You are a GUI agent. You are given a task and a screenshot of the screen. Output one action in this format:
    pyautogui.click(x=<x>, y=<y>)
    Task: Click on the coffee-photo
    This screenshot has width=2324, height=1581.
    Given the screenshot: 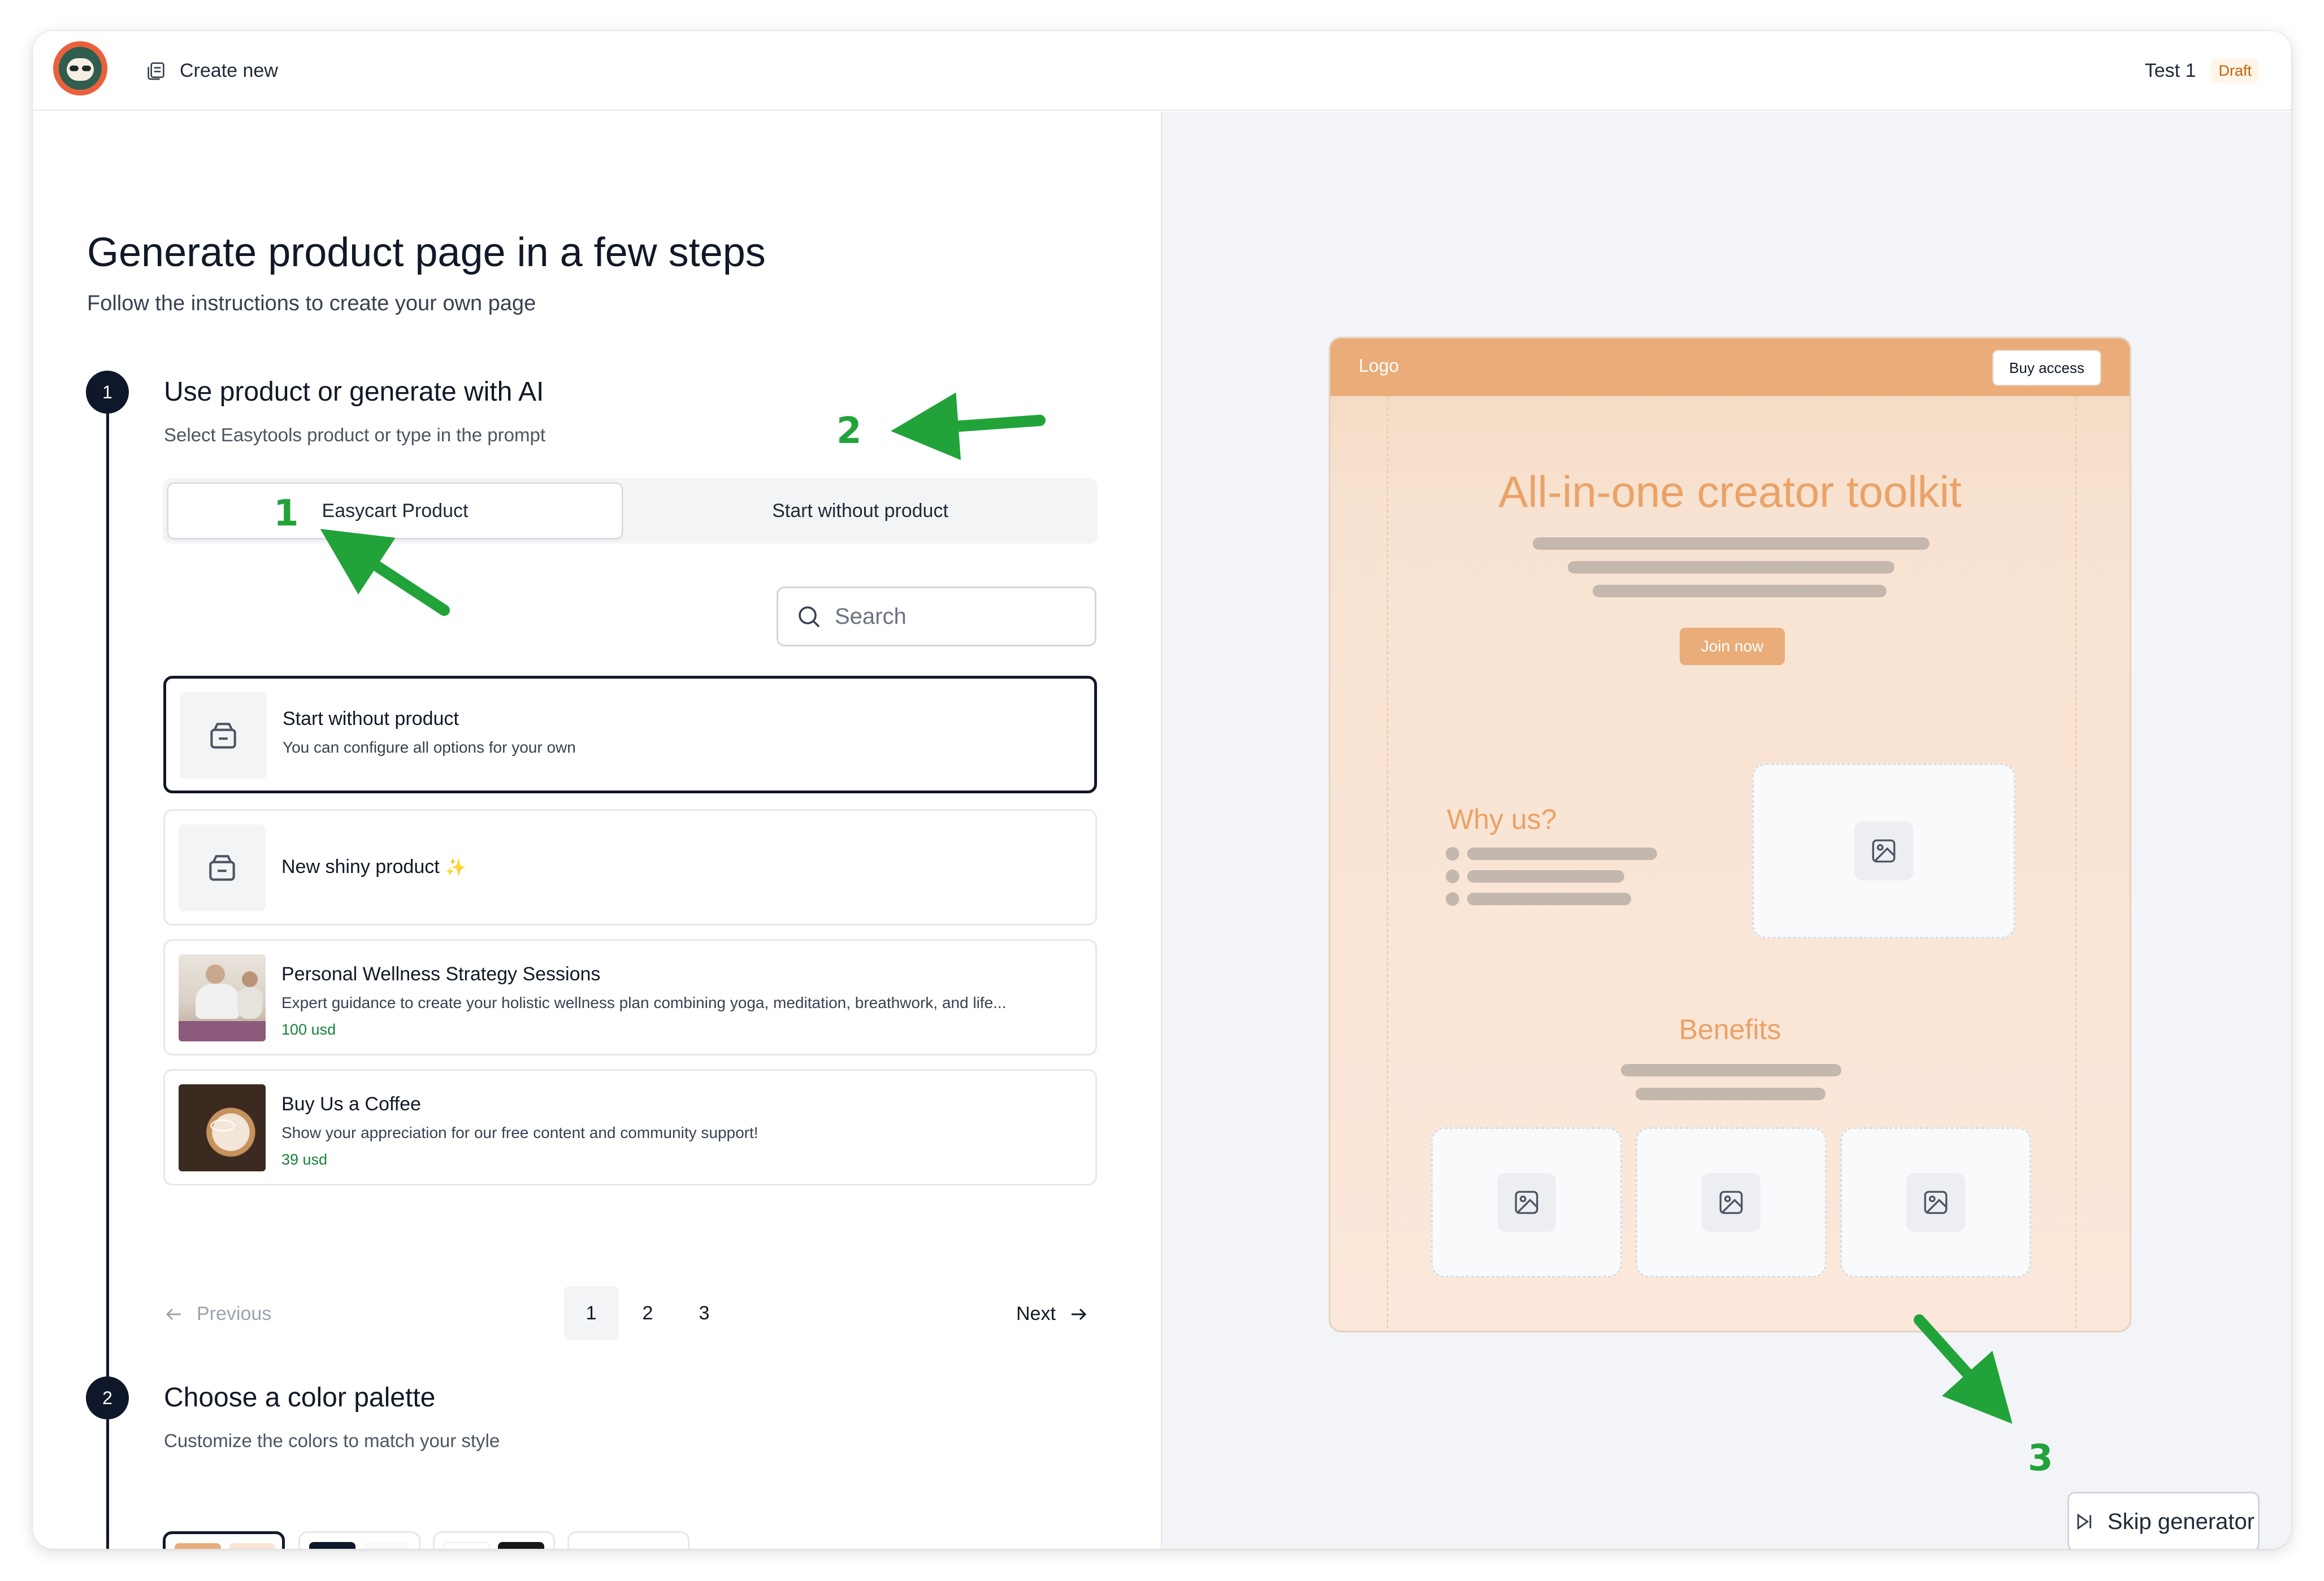 What is the action you would take?
    pyautogui.click(x=222, y=1128)
    